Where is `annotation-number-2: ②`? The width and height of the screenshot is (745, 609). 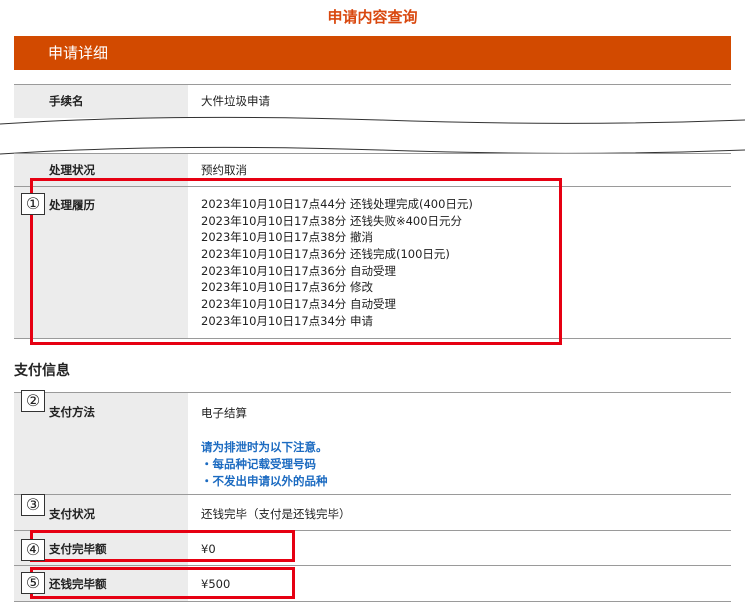
annotation-number-2: ② is located at coordinates (33, 401).